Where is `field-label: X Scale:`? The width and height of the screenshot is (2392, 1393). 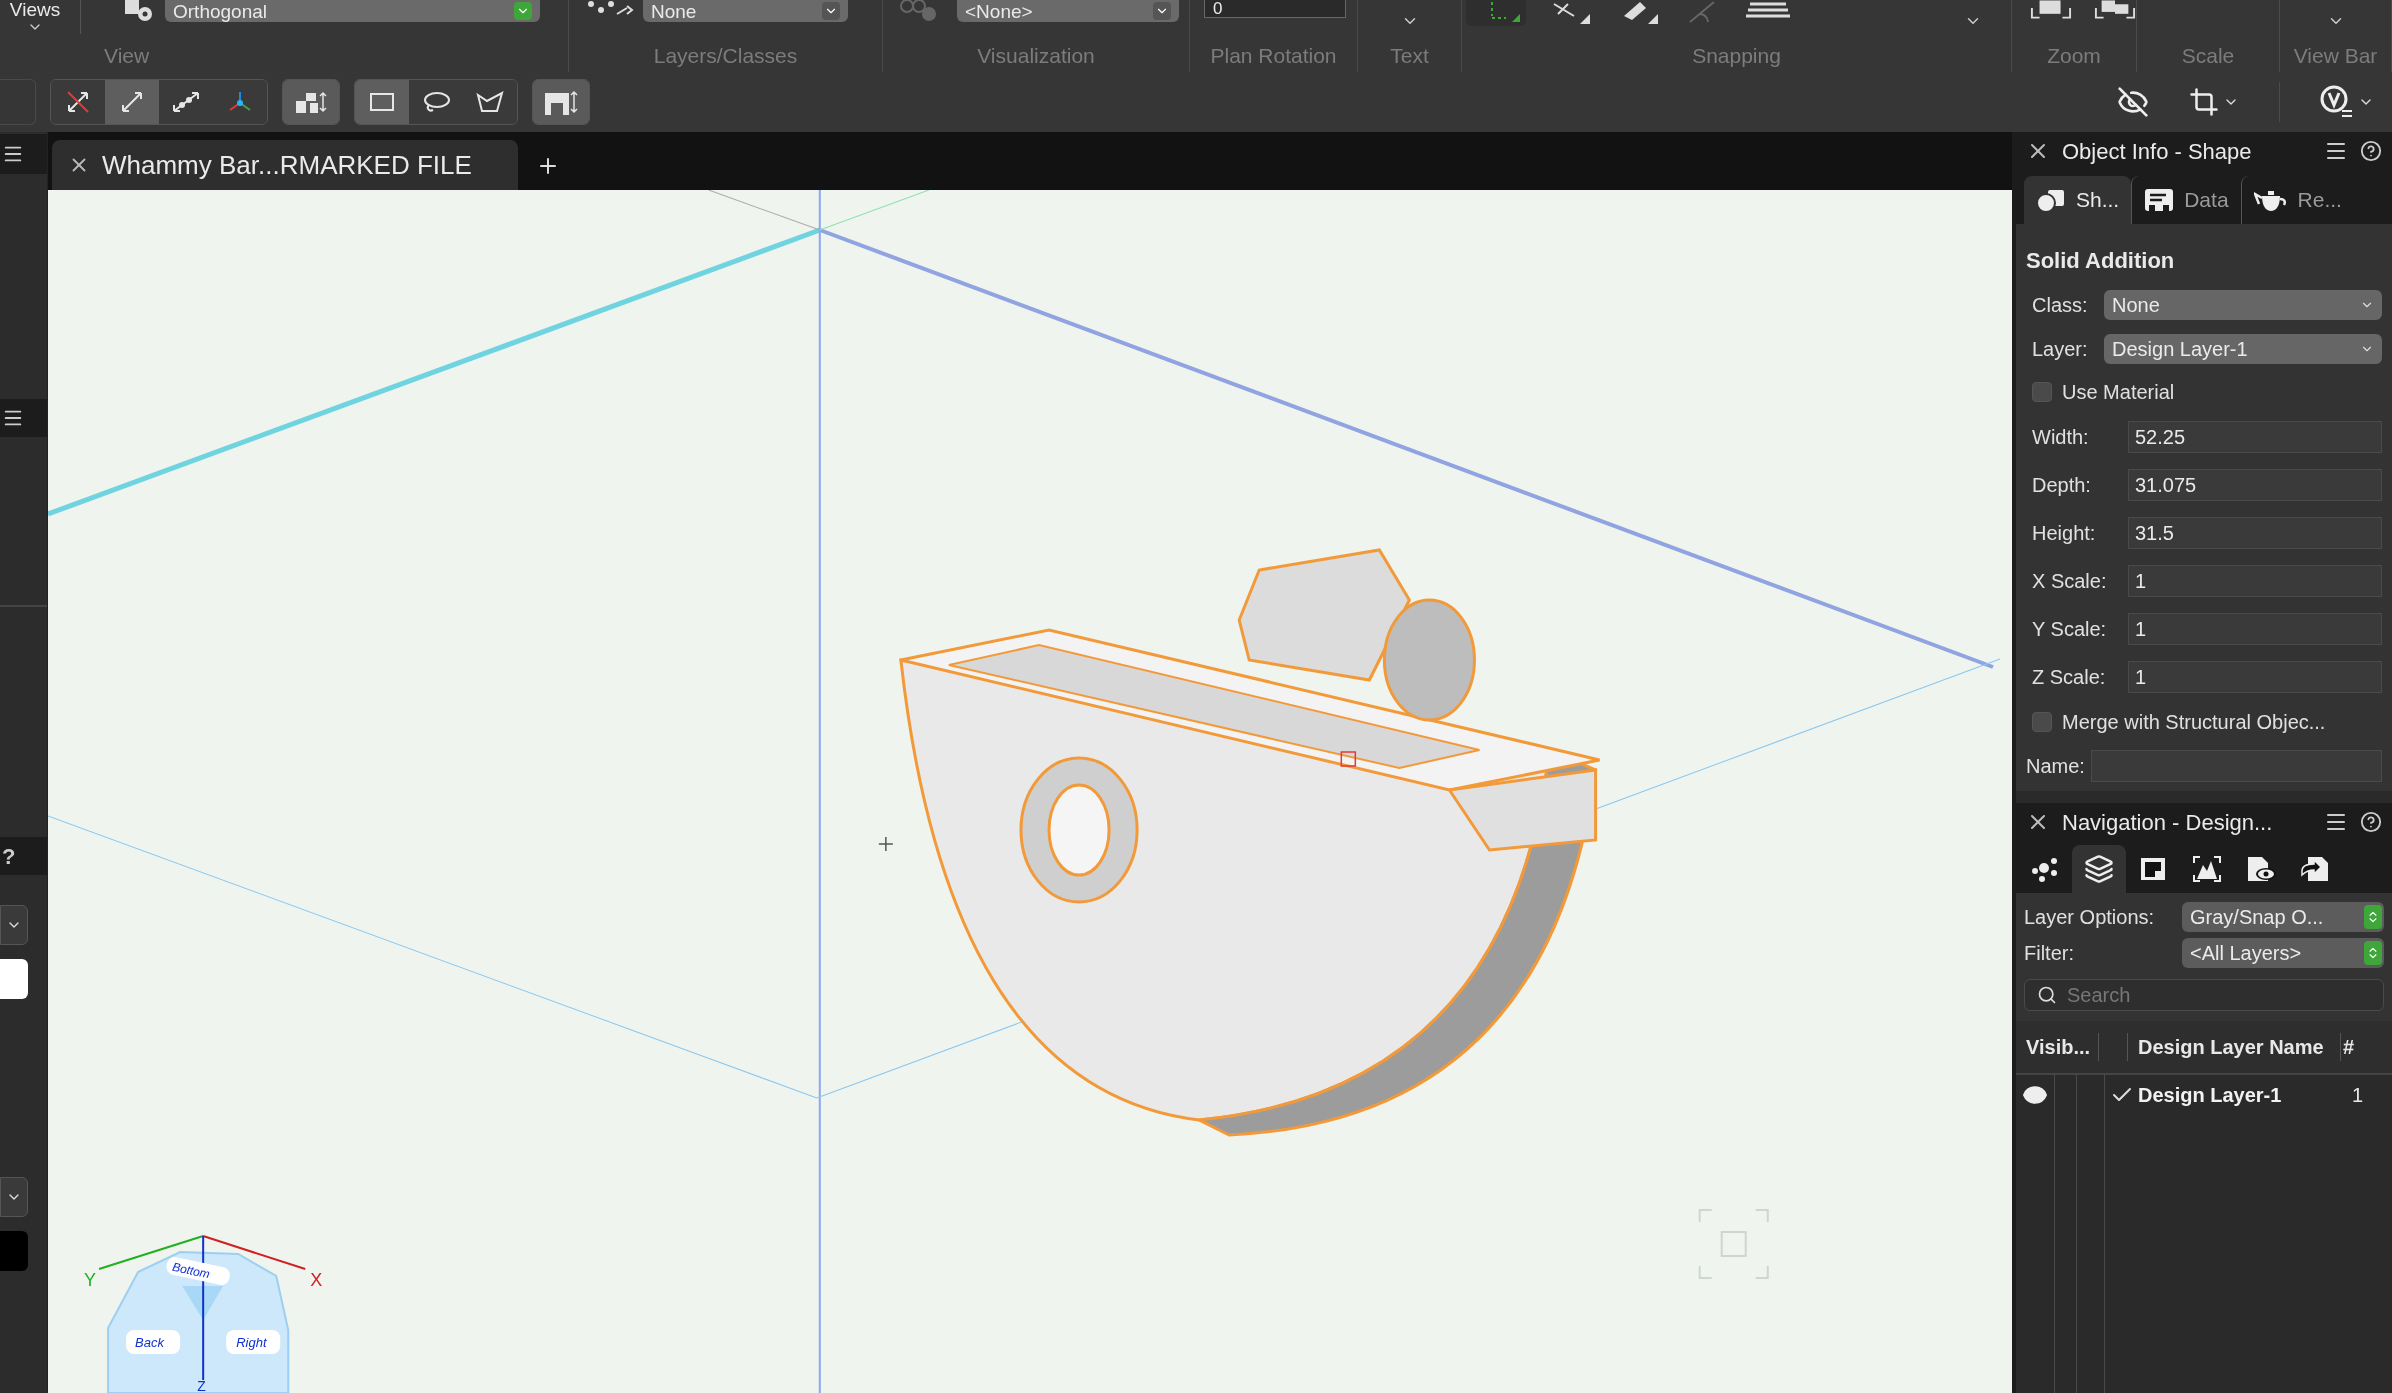
field-label: X Scale: is located at coordinates (2070, 581).